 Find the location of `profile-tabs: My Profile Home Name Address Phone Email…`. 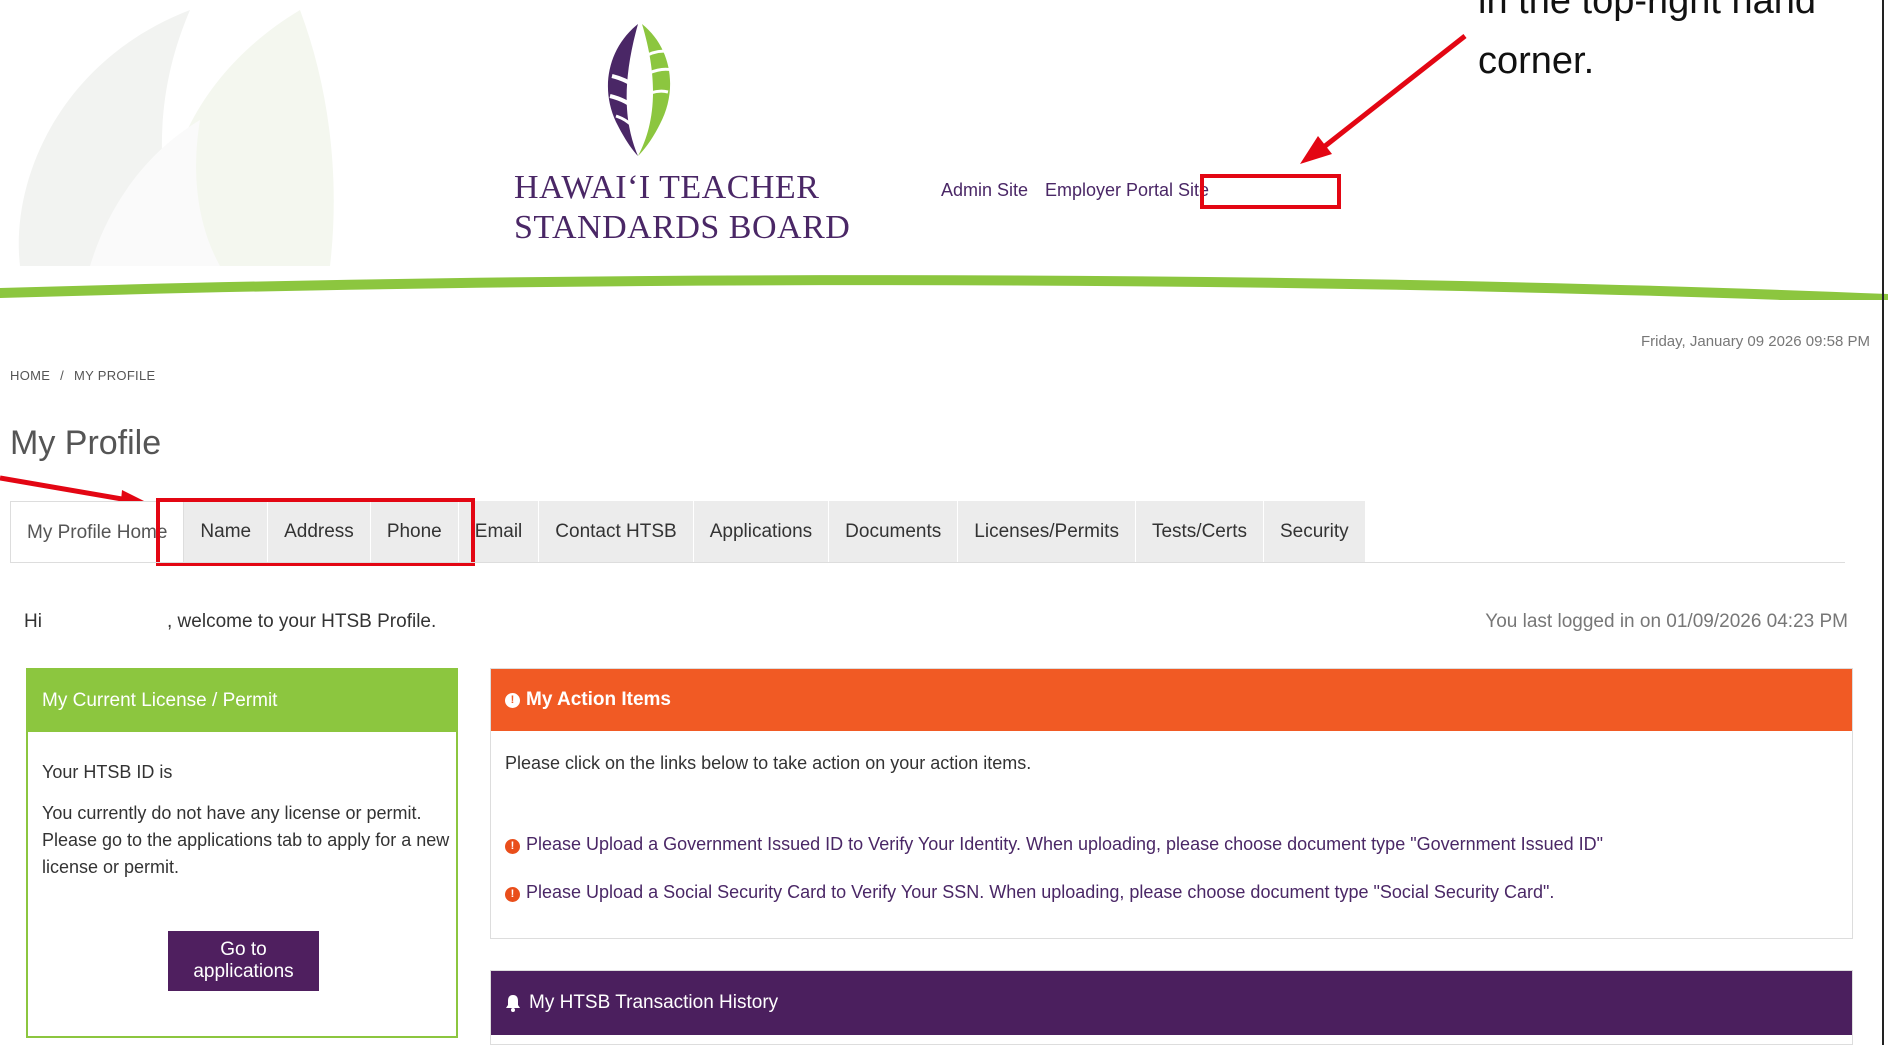

profile-tabs: My Profile Home Name Address Phone Email… is located at coordinates (688, 532).